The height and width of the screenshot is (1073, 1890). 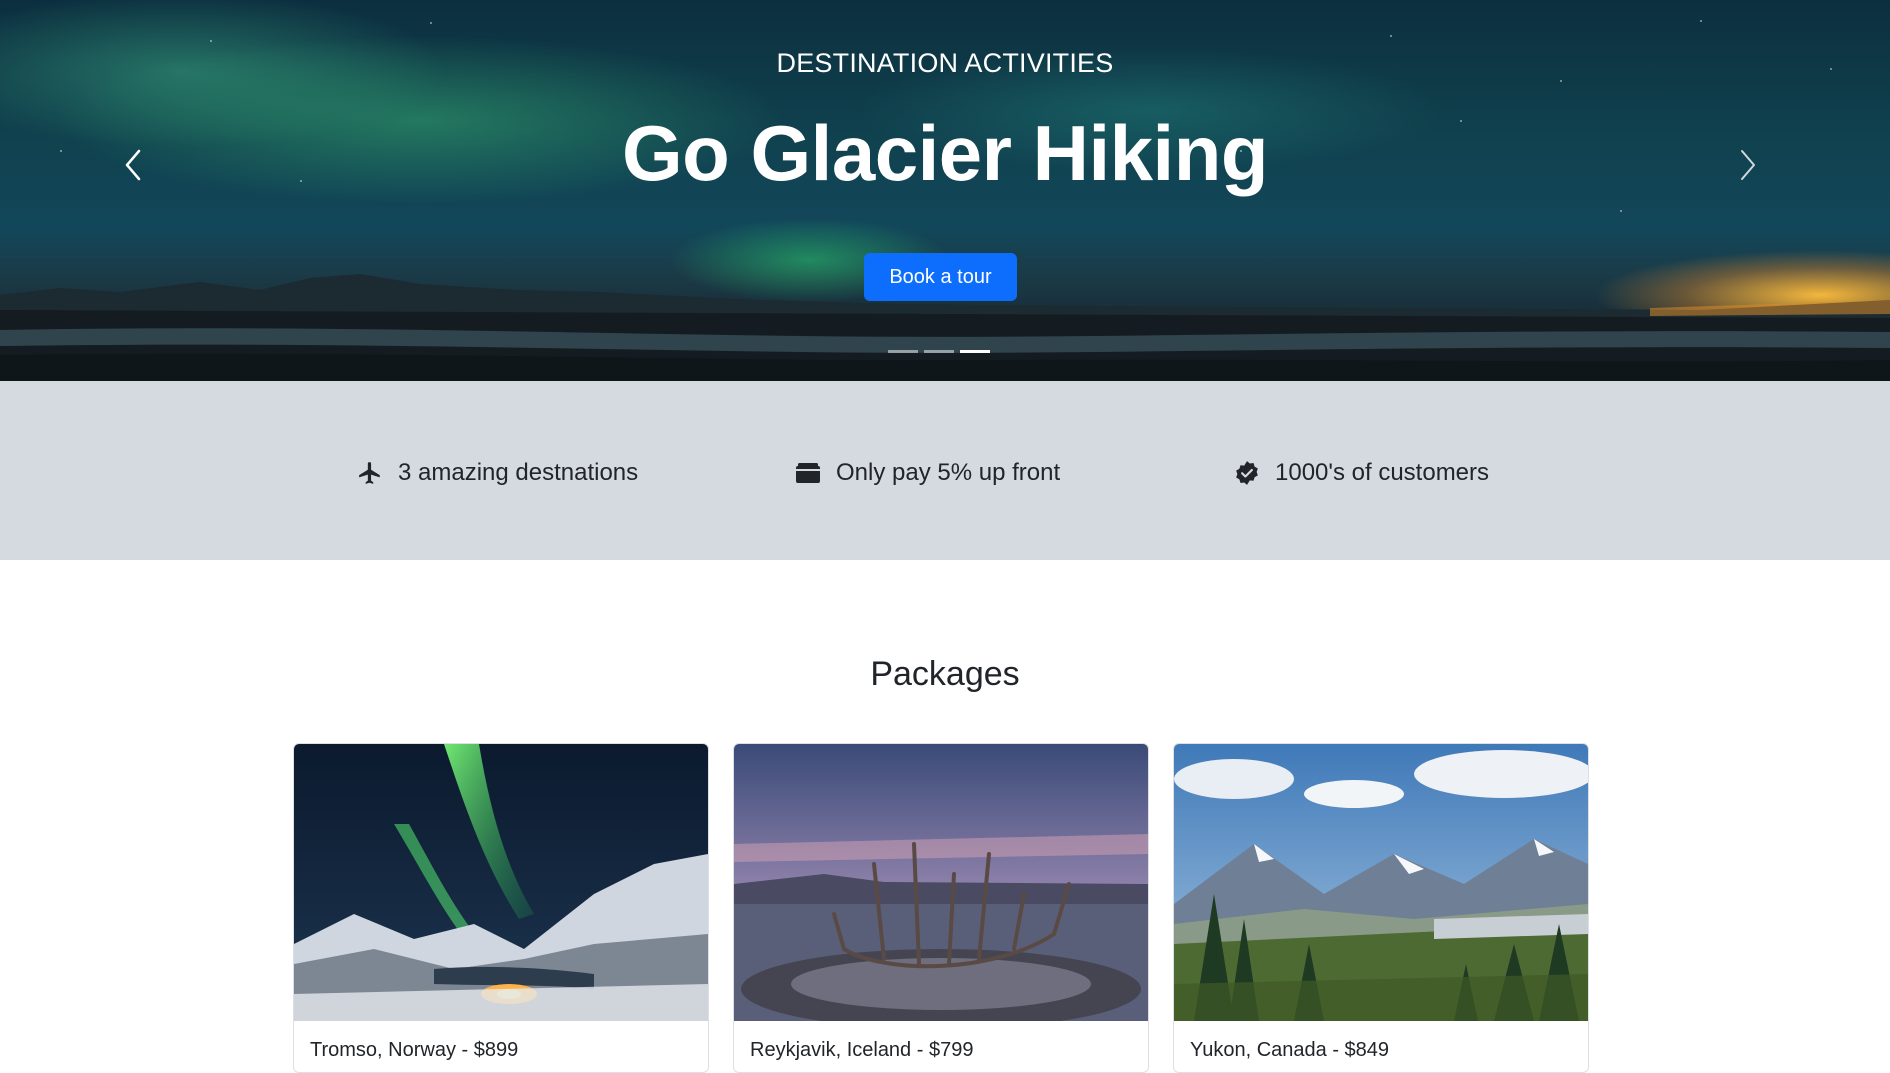 I want to click on package-caption: Tromso, Norway - $899, so click(x=414, y=1050).